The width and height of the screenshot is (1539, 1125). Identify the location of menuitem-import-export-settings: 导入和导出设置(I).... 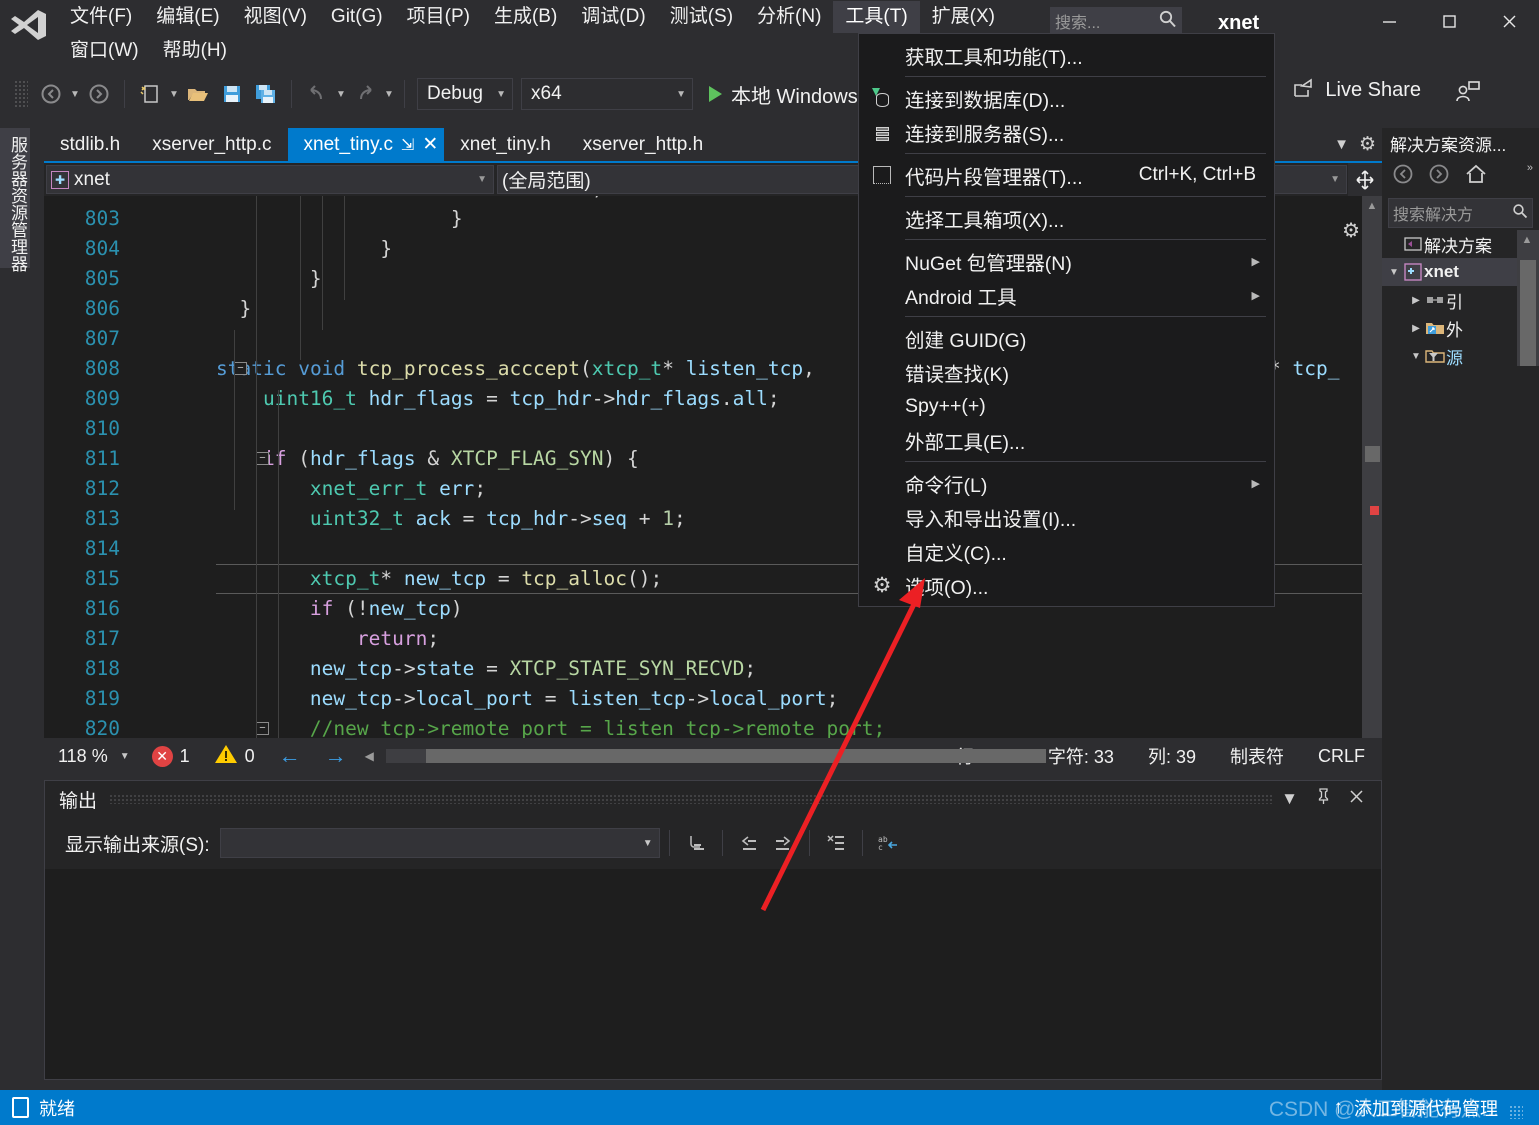
(1066, 517).